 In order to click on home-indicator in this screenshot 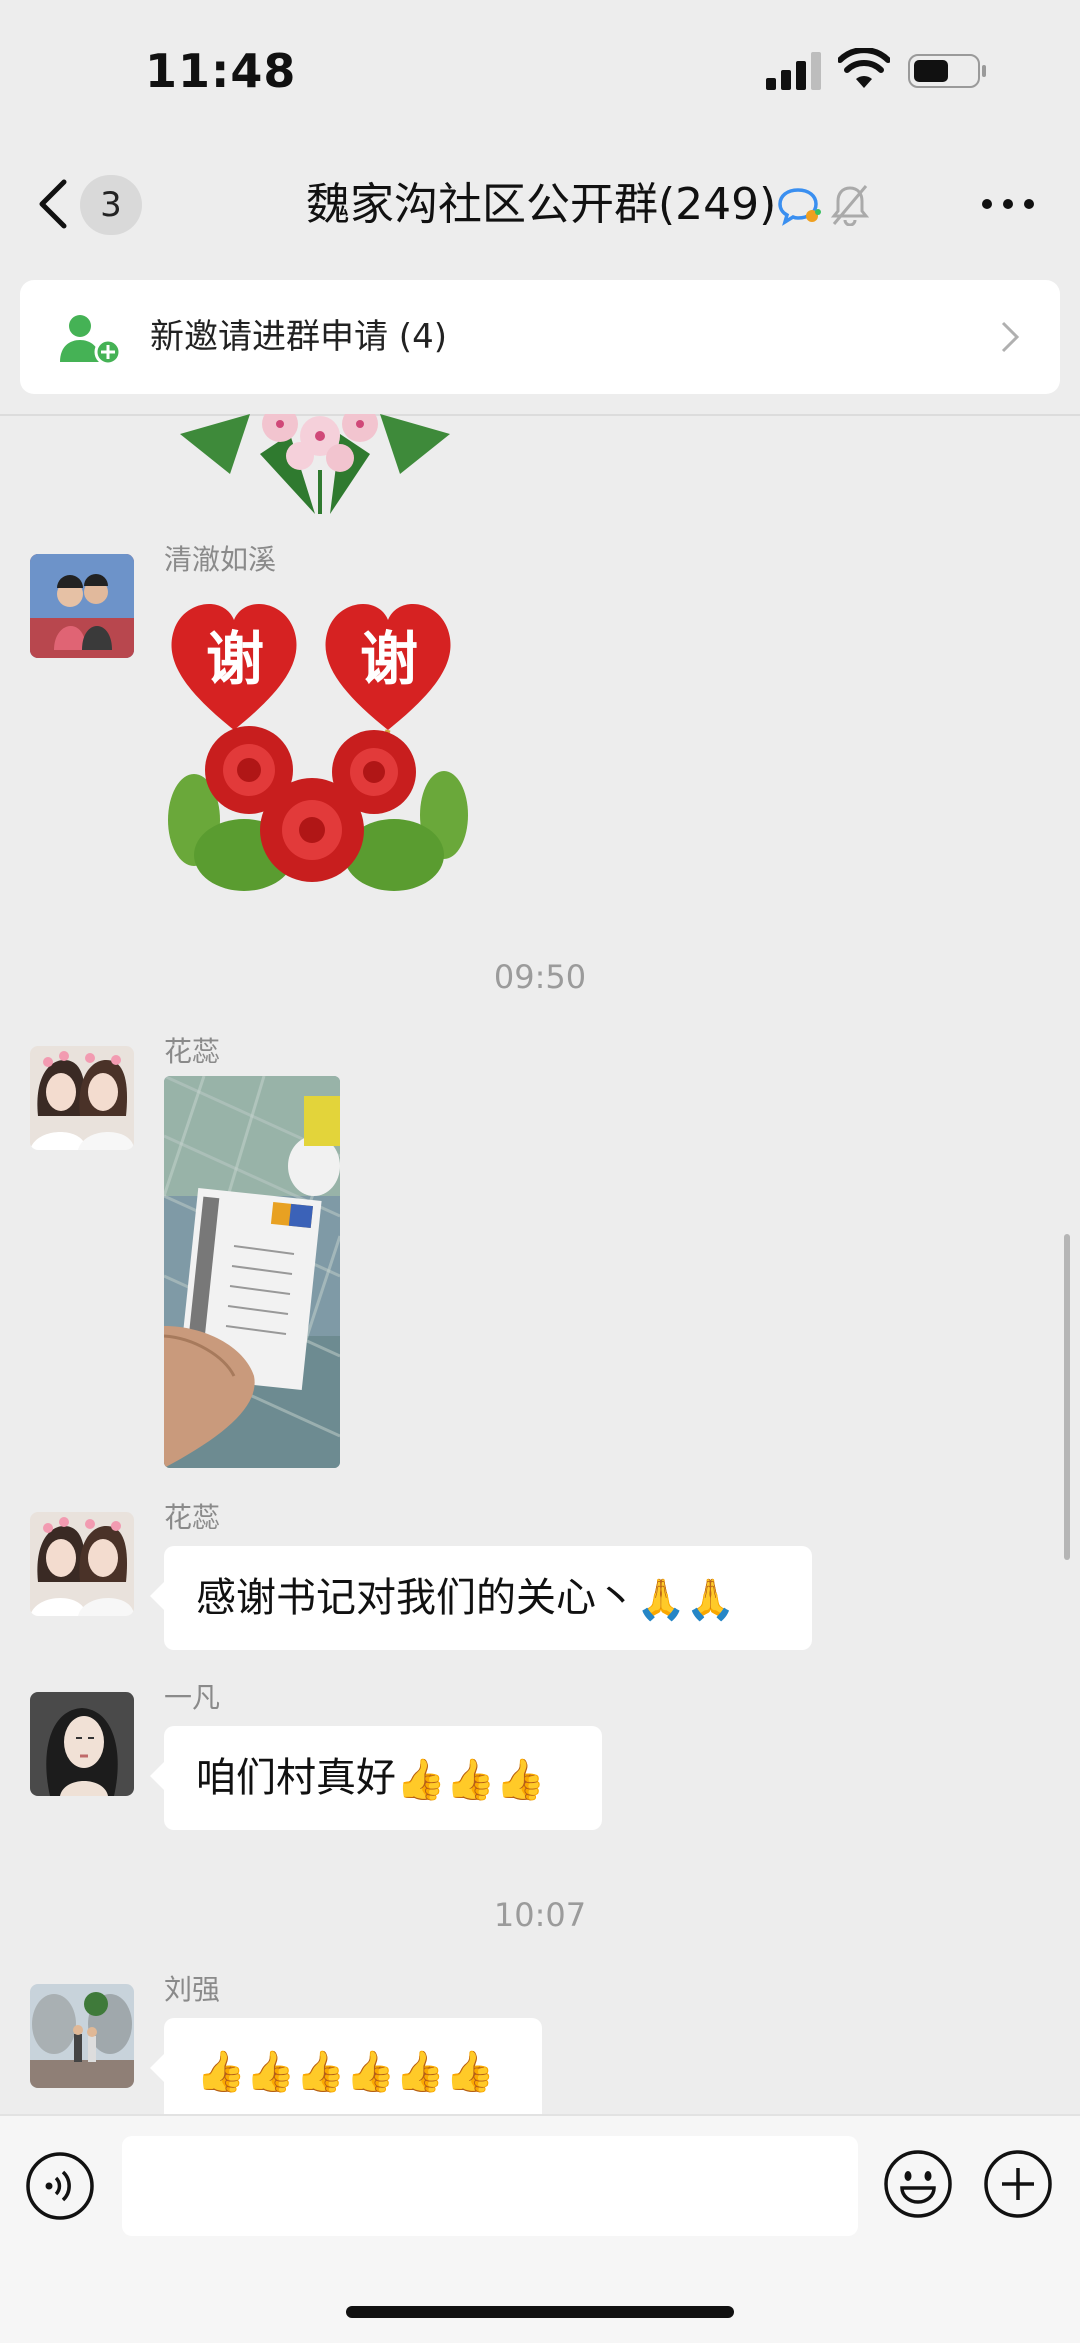, I will do `click(540, 2312)`.